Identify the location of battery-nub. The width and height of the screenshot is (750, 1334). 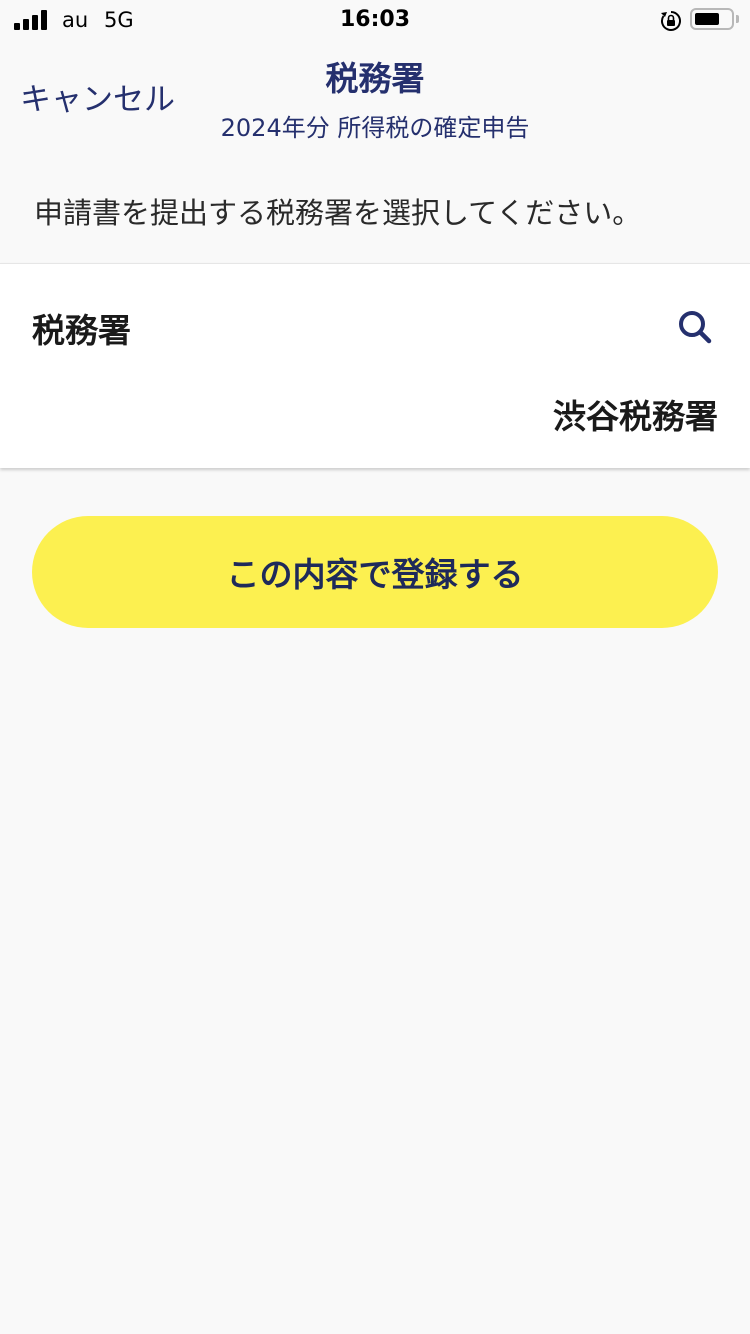
(737, 19).